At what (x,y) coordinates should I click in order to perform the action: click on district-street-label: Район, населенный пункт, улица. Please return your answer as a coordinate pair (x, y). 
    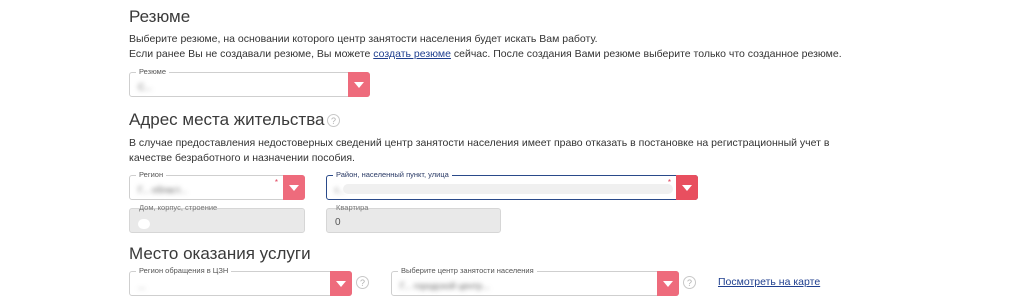
    Looking at the image, I should click on (392, 175).